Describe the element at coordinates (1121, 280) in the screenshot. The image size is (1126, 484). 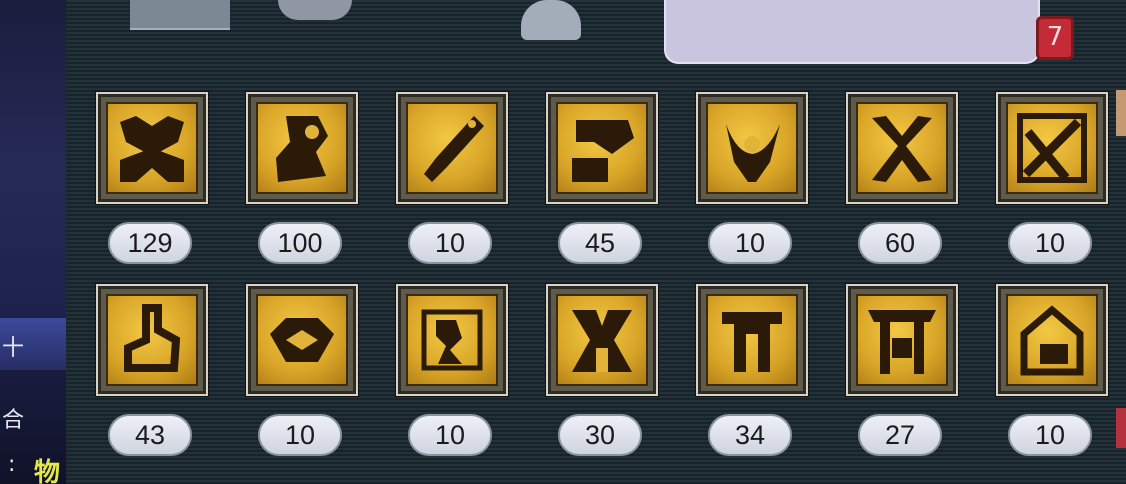
I see `scrollbar` at that location.